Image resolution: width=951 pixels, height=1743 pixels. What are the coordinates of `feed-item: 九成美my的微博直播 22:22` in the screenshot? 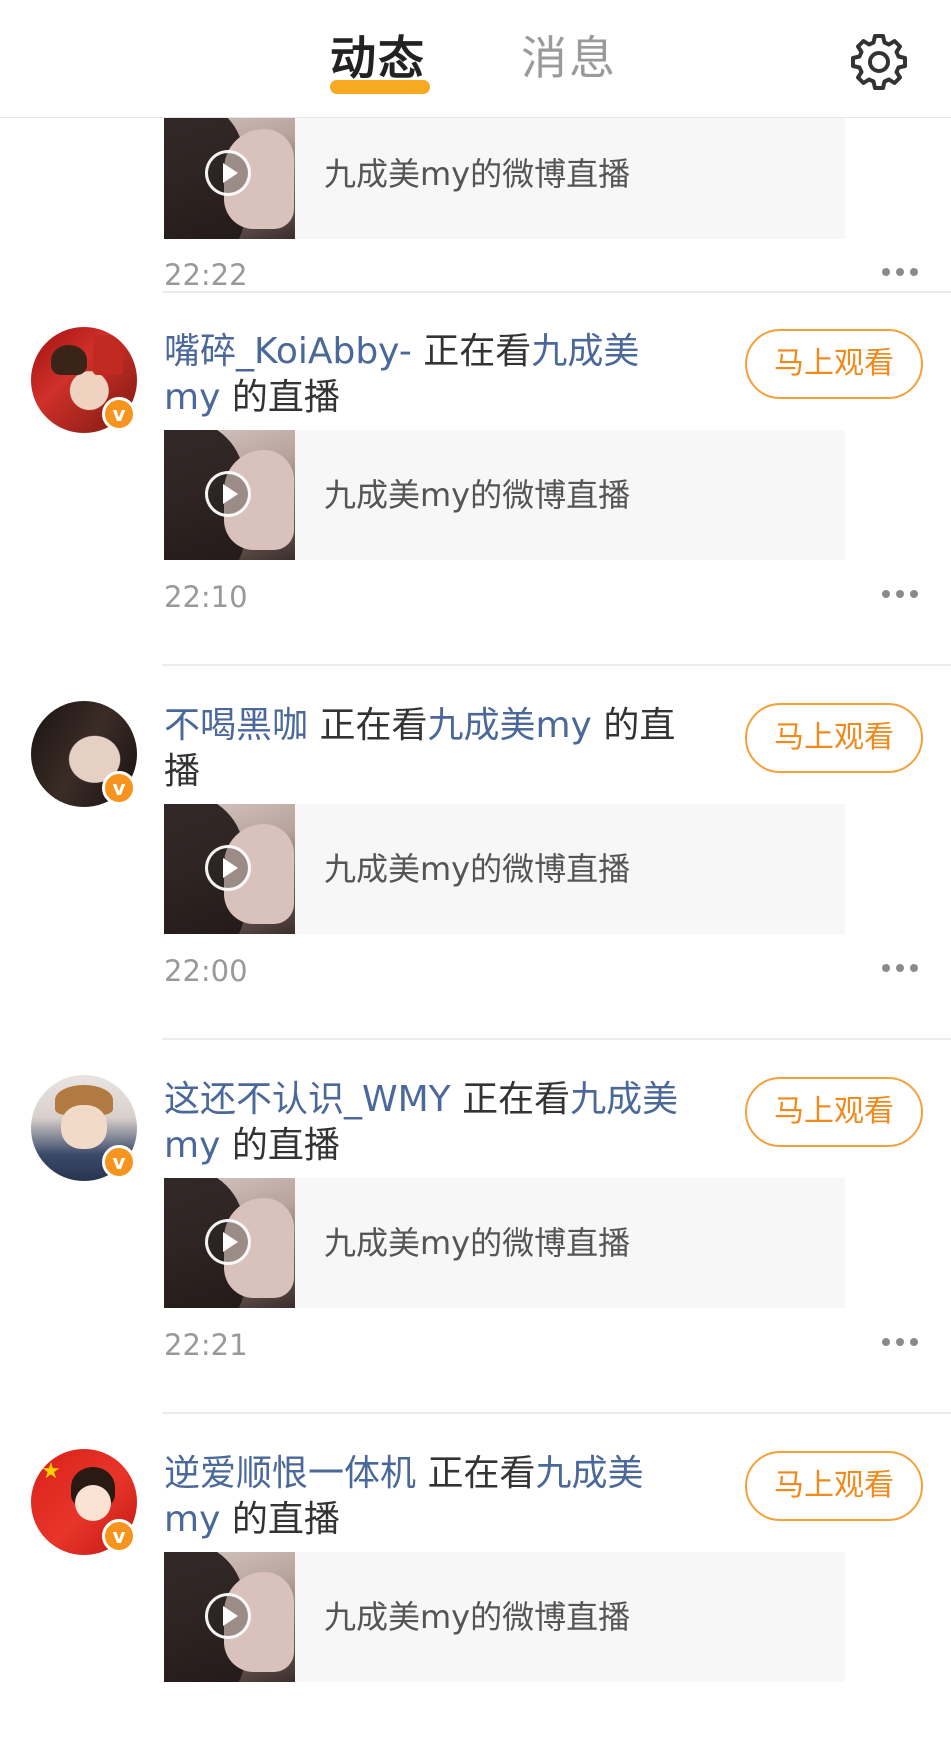 It's located at (475, 205).